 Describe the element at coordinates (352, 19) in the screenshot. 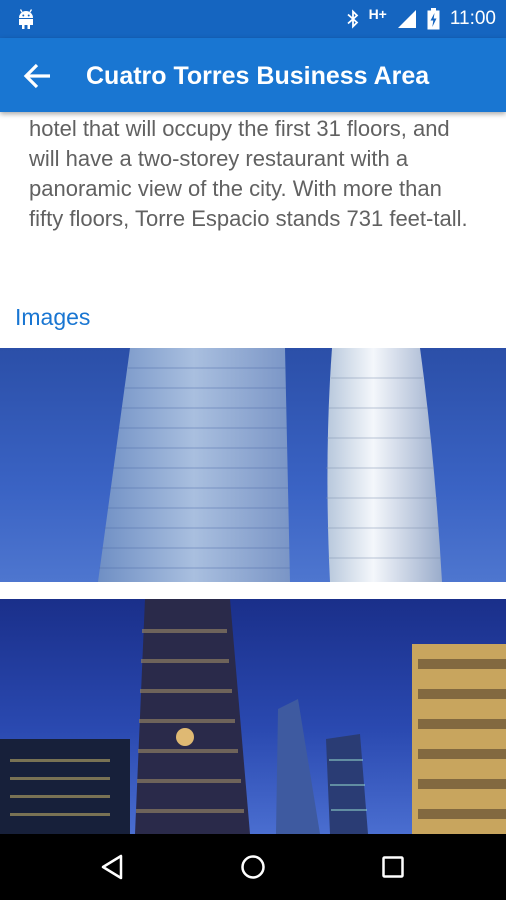

I see `bluetooth-icon` at that location.